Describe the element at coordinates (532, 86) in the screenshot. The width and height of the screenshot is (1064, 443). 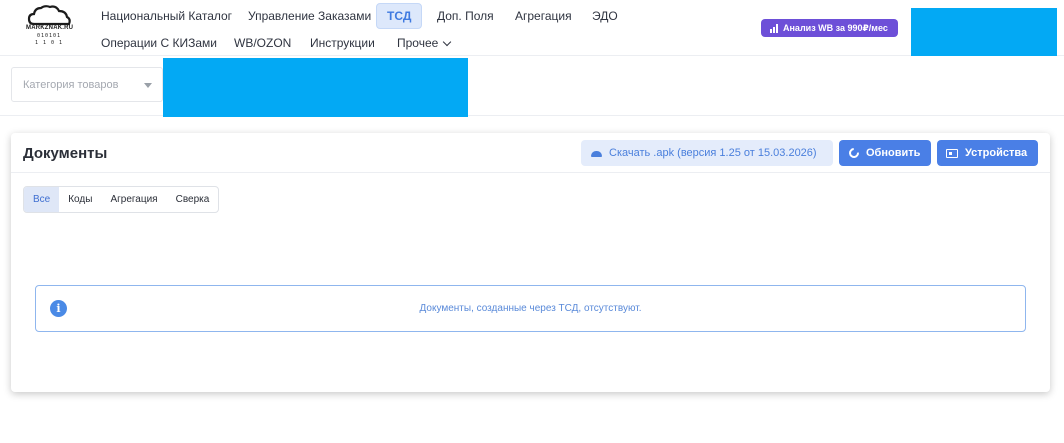
I see `filter-bar: Категория товаров` at that location.